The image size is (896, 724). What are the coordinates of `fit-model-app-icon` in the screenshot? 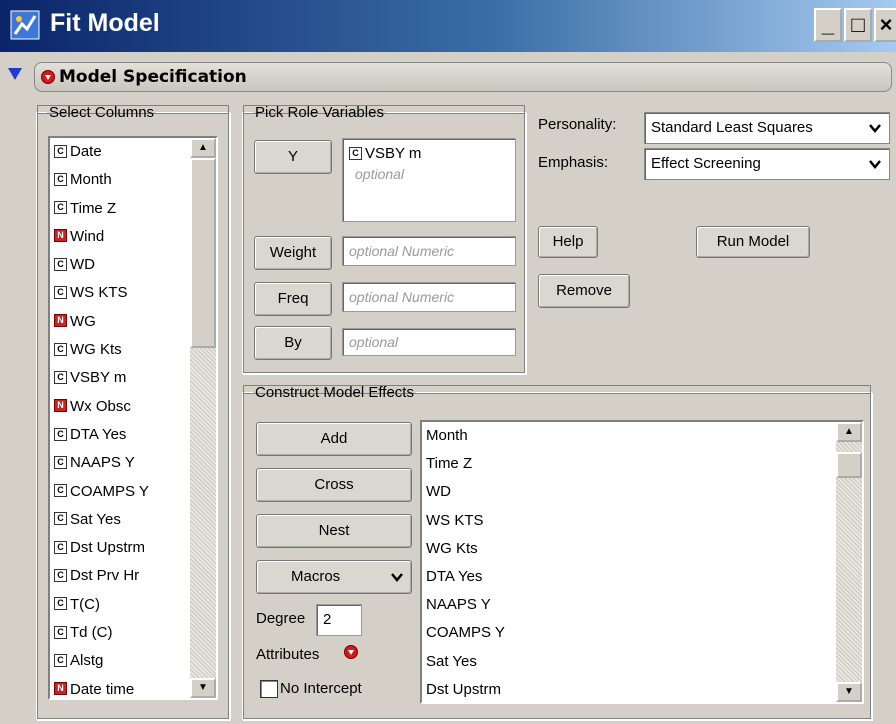 It's located at (25, 25).